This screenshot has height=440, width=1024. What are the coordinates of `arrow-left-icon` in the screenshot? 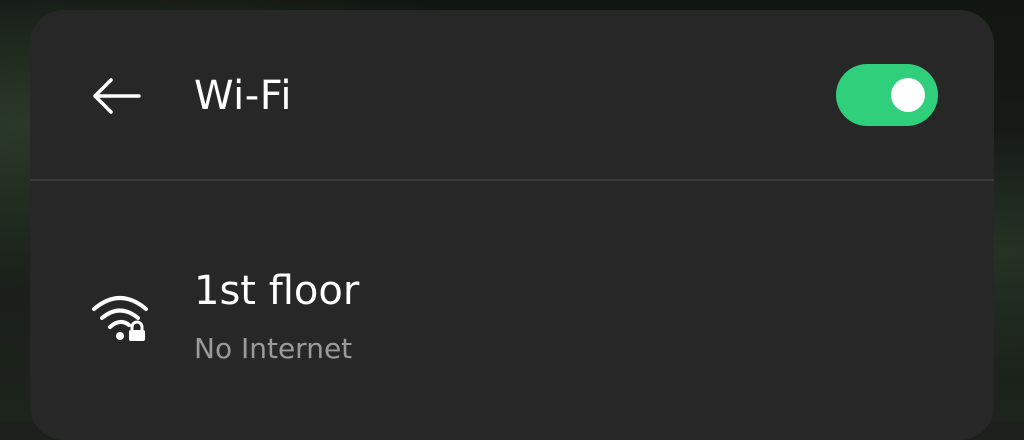 It's located at (117, 96).